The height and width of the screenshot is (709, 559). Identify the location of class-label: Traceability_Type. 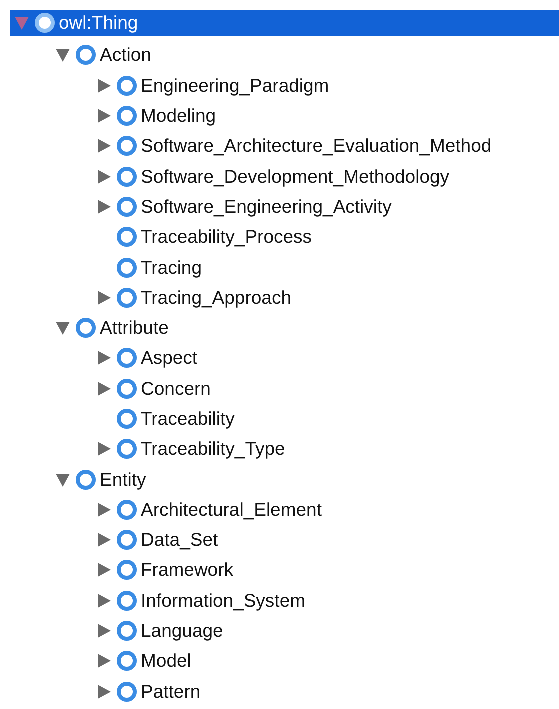
(213, 449).